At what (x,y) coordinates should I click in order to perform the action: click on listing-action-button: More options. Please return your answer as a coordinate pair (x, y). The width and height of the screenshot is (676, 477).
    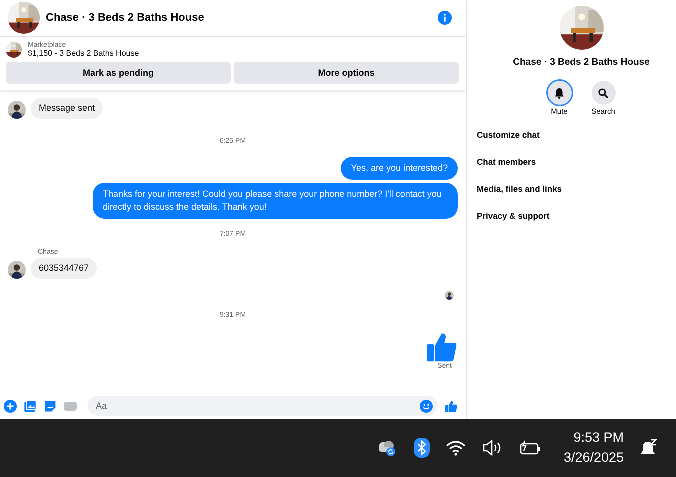
    Looking at the image, I should click on (346, 73).